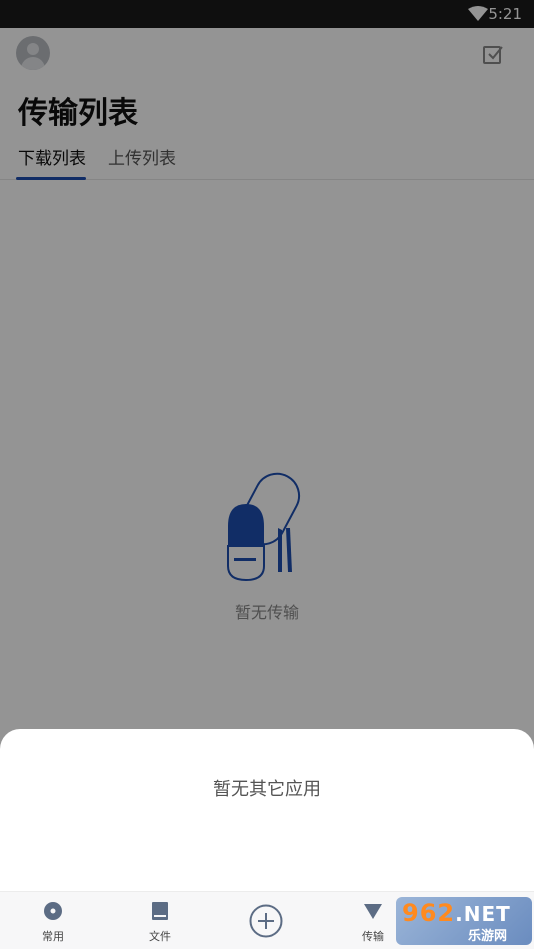 The height and width of the screenshot is (949, 534). What do you see at coordinates (160, 911) in the screenshot?
I see `document-icon` at bounding box center [160, 911].